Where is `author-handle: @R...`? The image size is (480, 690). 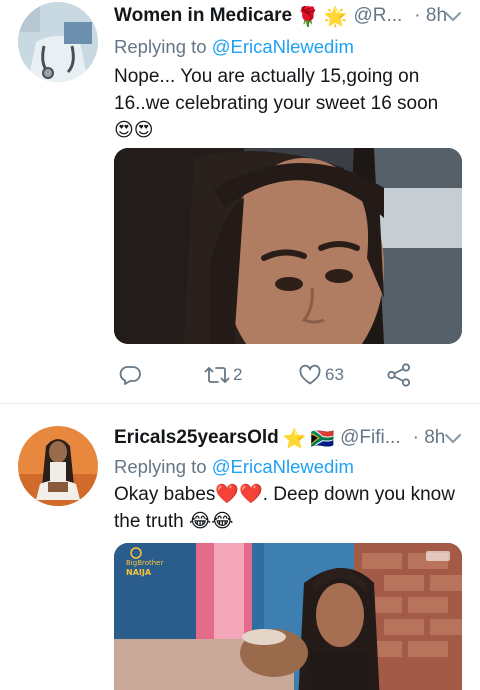
author-handle: @R... is located at coordinates (377, 16).